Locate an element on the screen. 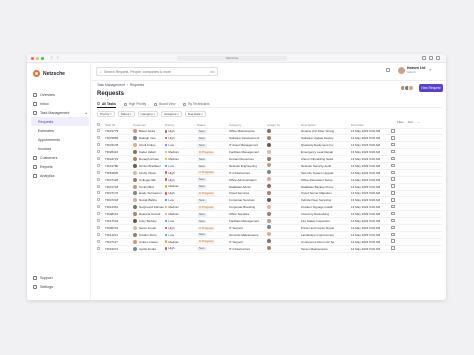 This screenshot has height=355, width=474. filter-category: Category is located at coordinates (148, 114).